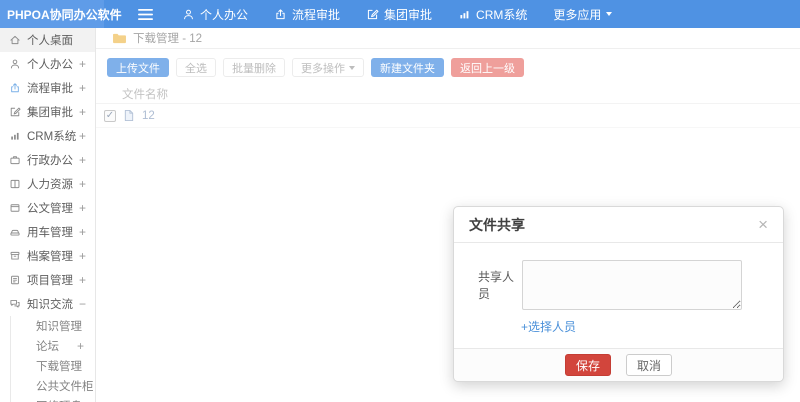 The image size is (800, 402). Describe the element at coordinates (632, 285) in the screenshot. I see `share-people-input` at that location.